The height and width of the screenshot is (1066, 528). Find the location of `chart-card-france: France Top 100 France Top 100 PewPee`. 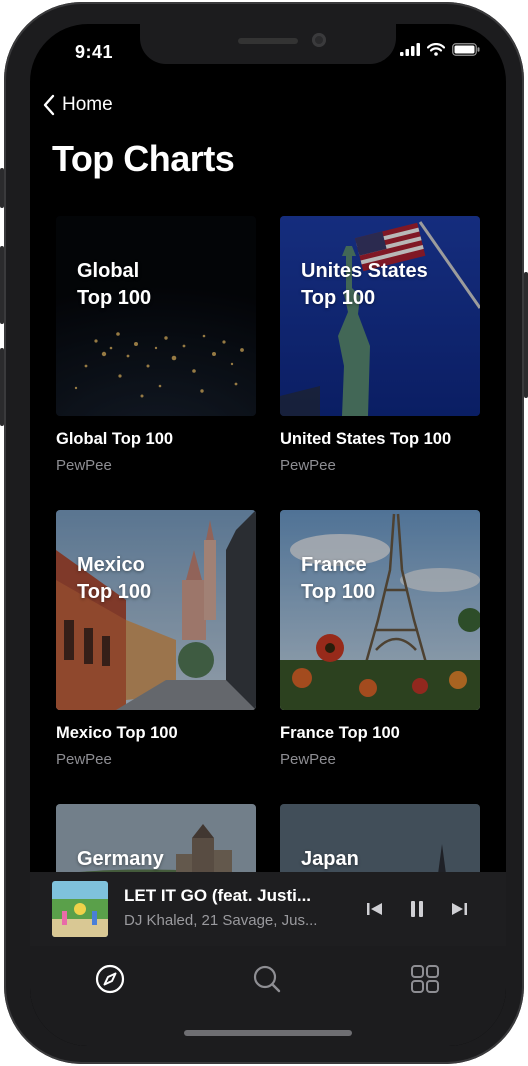

chart-card-france: France Top 100 France Top 100 PewPee is located at coordinates (380, 639).